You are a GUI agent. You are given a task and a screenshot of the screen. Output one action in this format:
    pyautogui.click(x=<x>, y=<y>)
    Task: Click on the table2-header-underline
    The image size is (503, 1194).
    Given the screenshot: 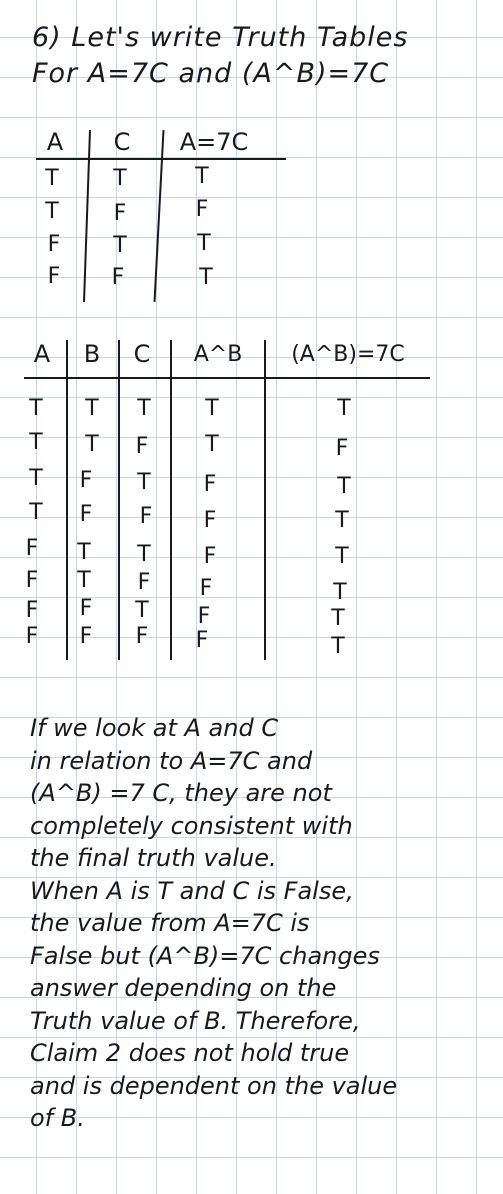 What is the action you would take?
    pyautogui.click(x=227, y=378)
    